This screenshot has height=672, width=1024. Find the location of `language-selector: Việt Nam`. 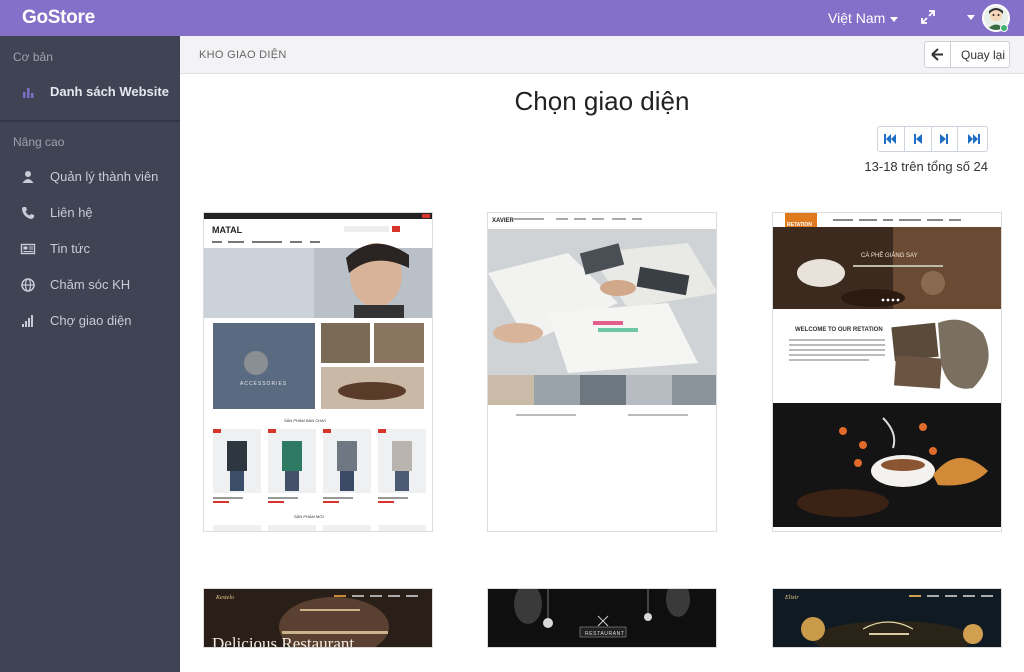

language-selector: Việt Nam is located at coordinates (863, 18).